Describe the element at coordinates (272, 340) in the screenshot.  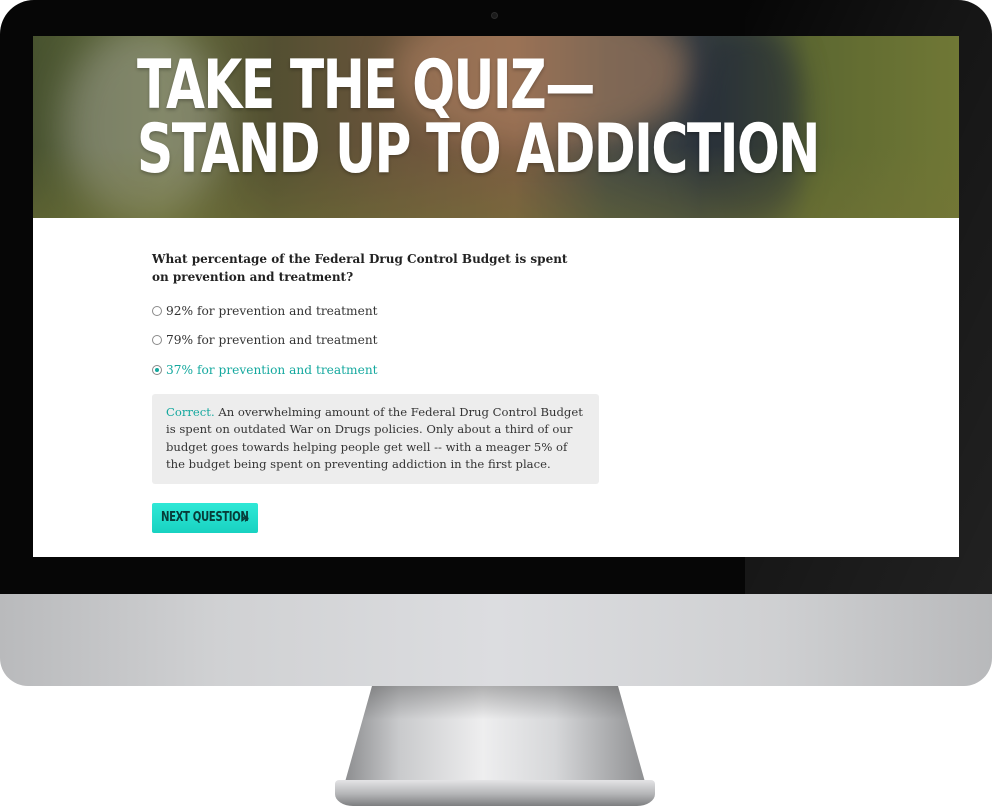
I see `answer-label: 79% for prevention and treatment` at that location.